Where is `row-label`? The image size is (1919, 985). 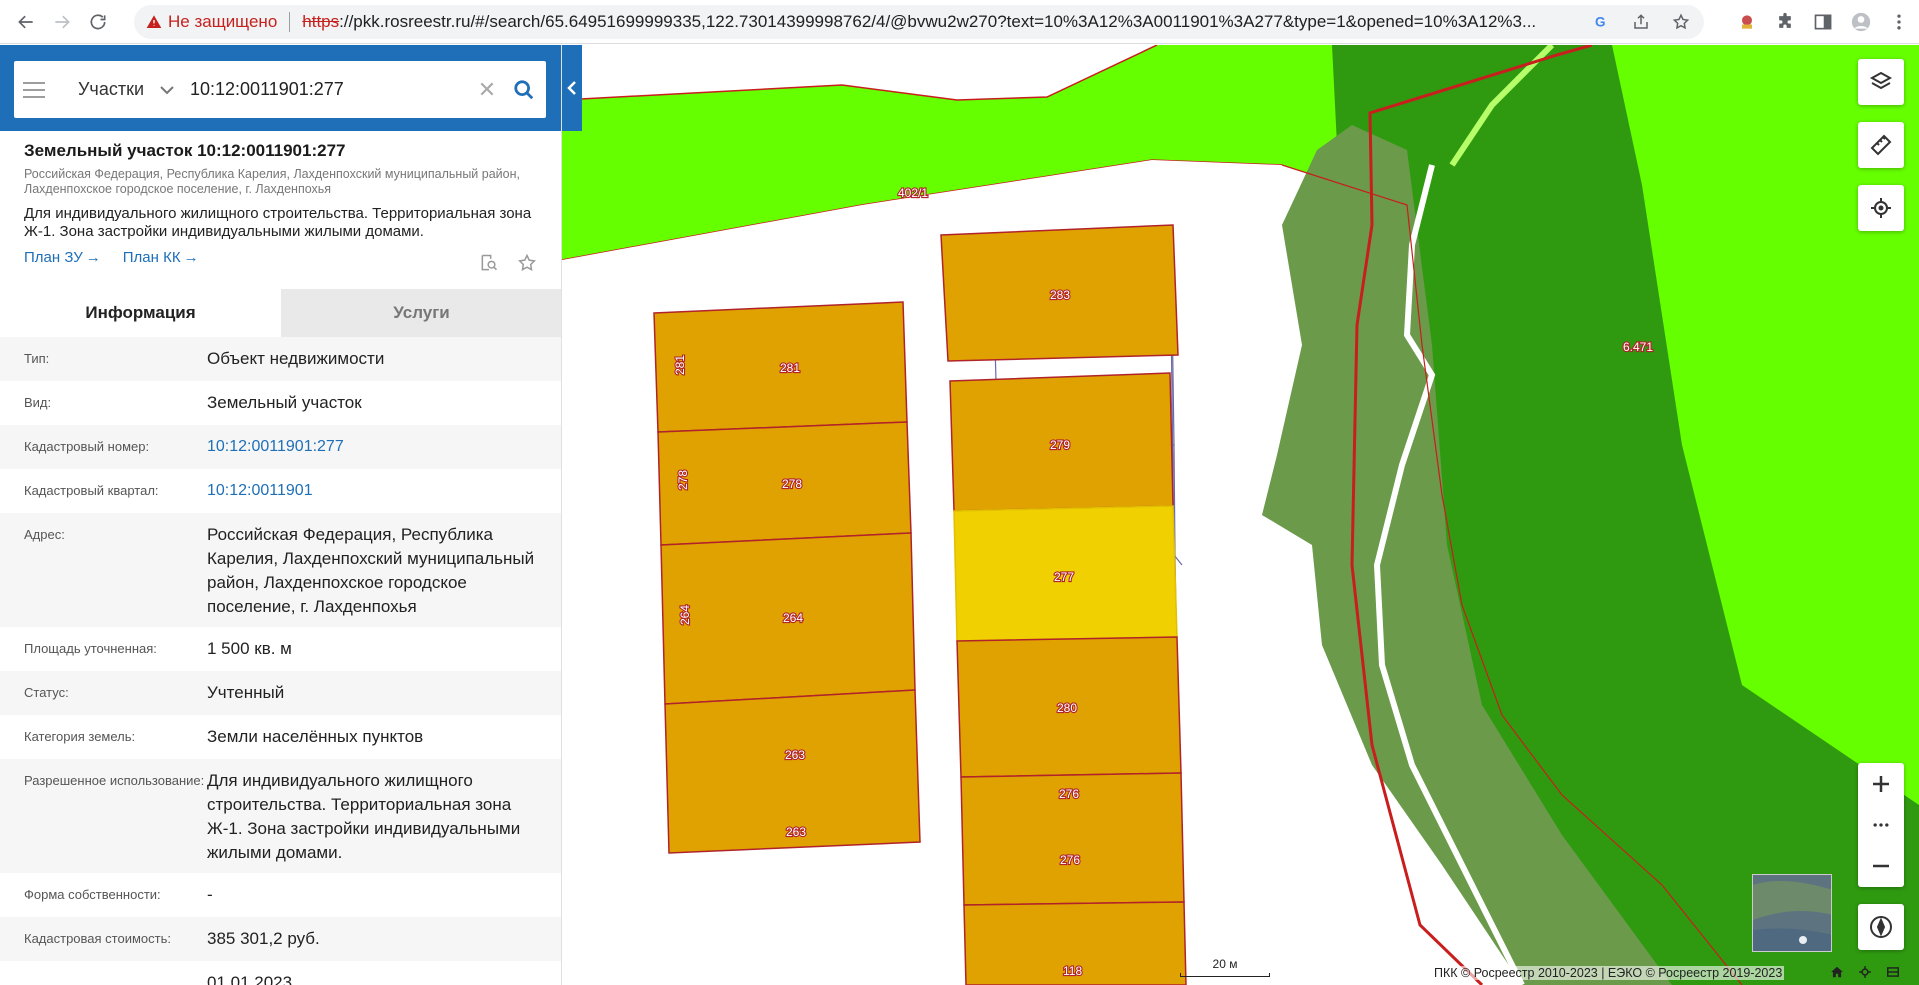 row-label is located at coordinates (115, 973).